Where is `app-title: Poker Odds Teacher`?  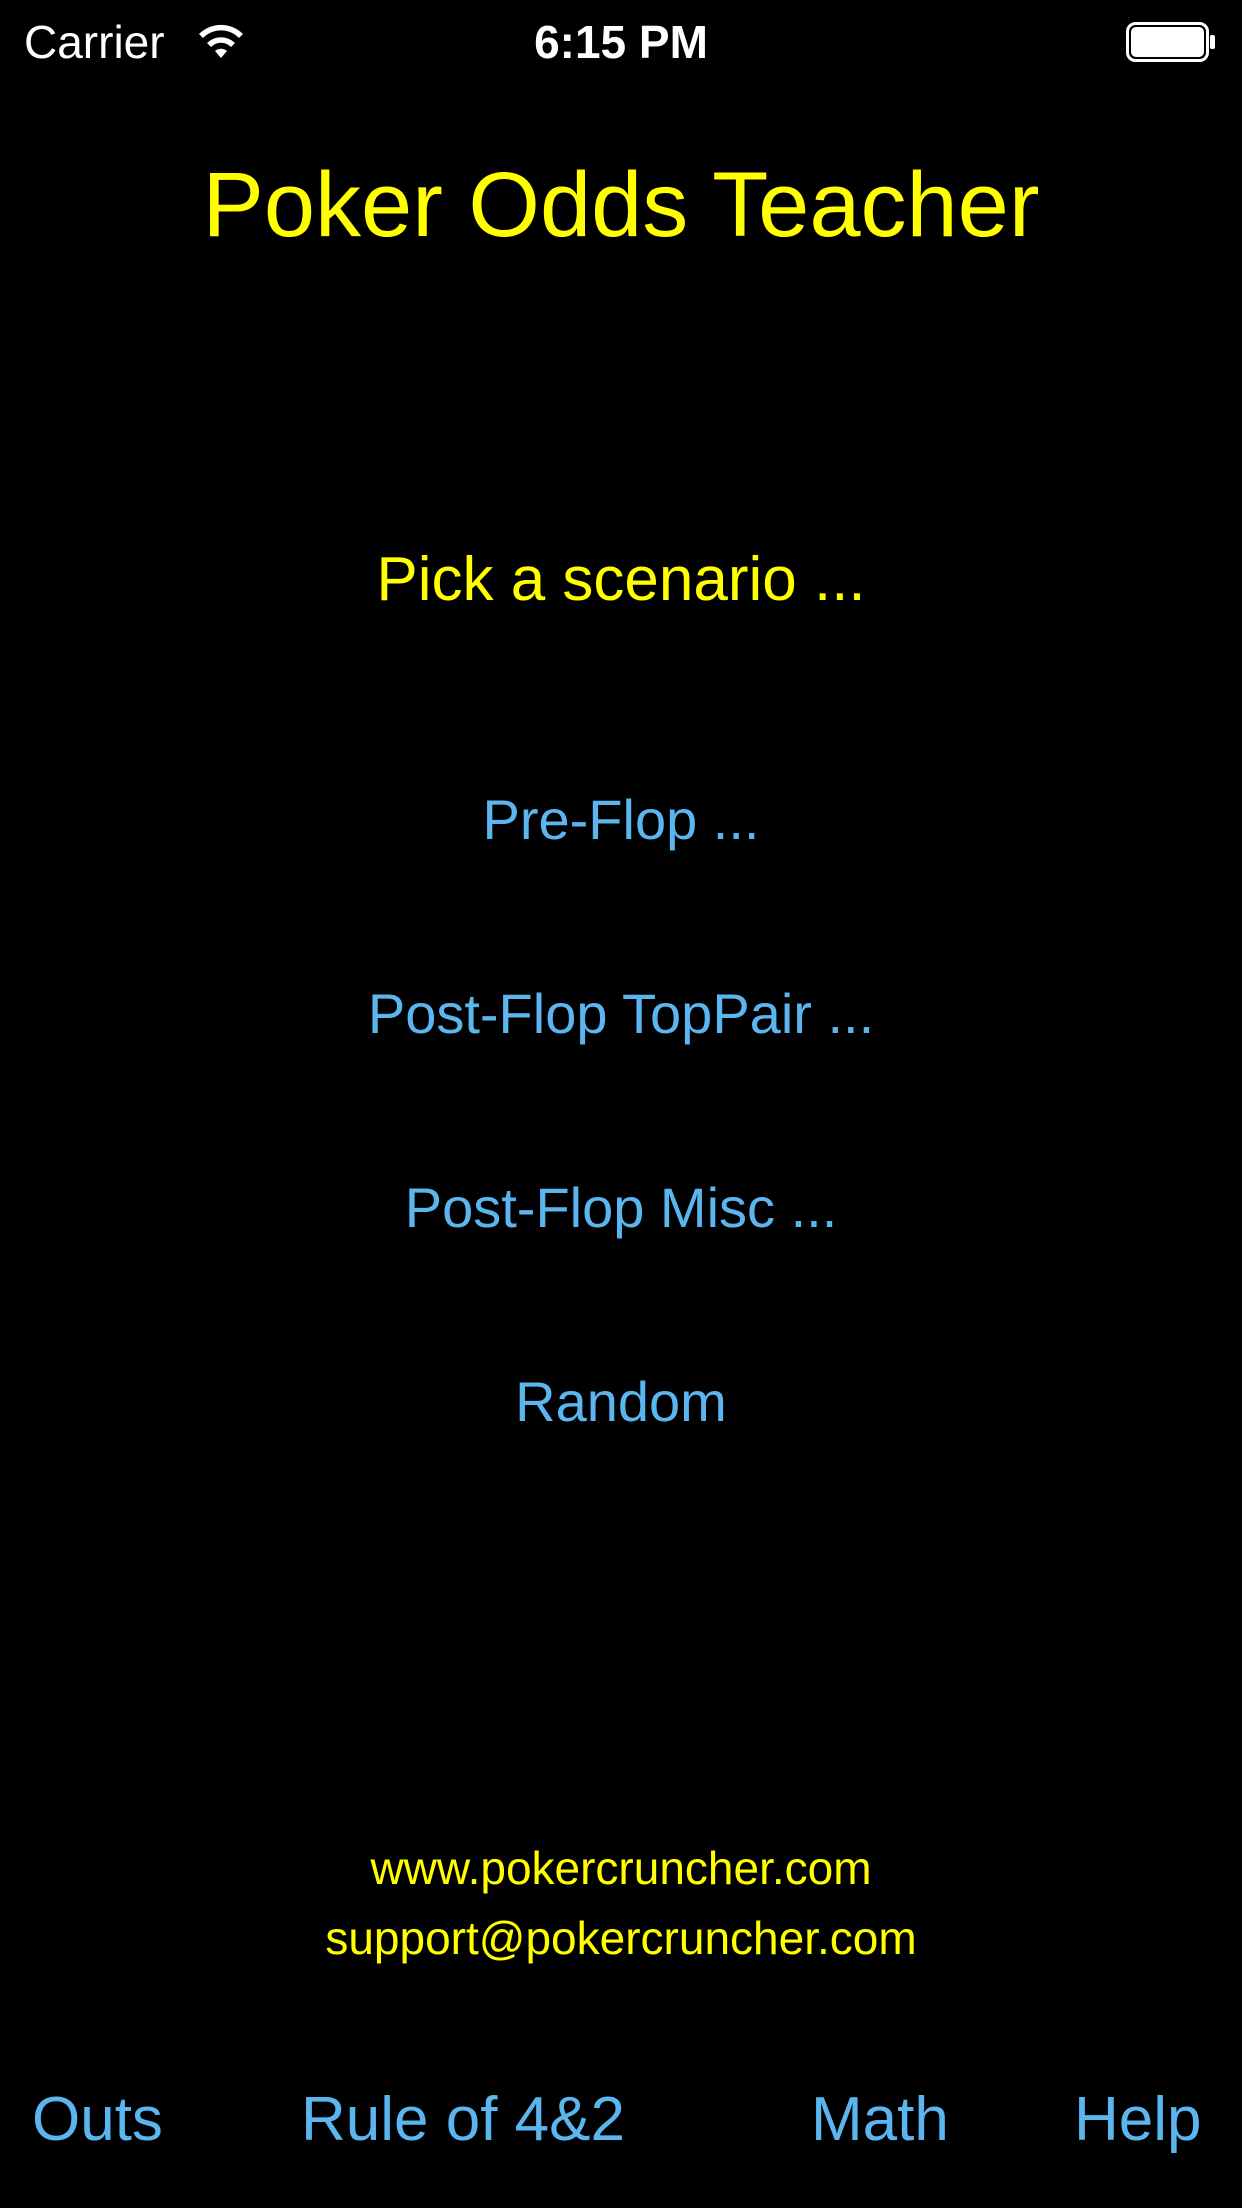 app-title: Poker Odds Teacher is located at coordinates (621, 205).